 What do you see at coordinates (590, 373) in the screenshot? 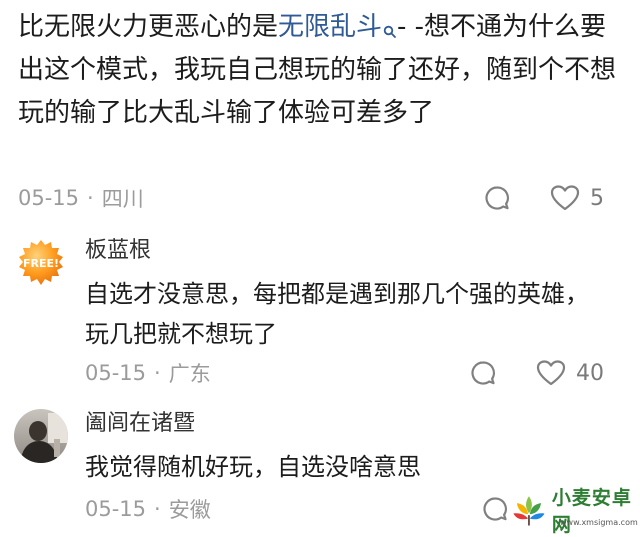
I see `like-count: 40` at bounding box center [590, 373].